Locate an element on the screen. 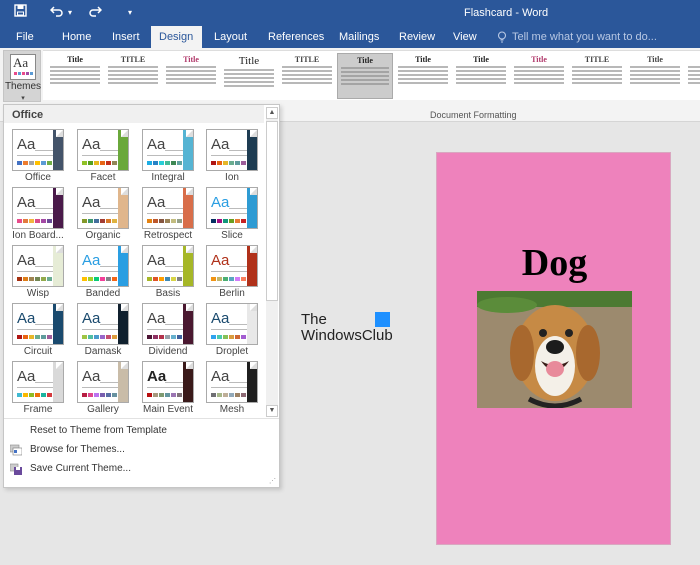  dog-photo is located at coordinates (554, 349).